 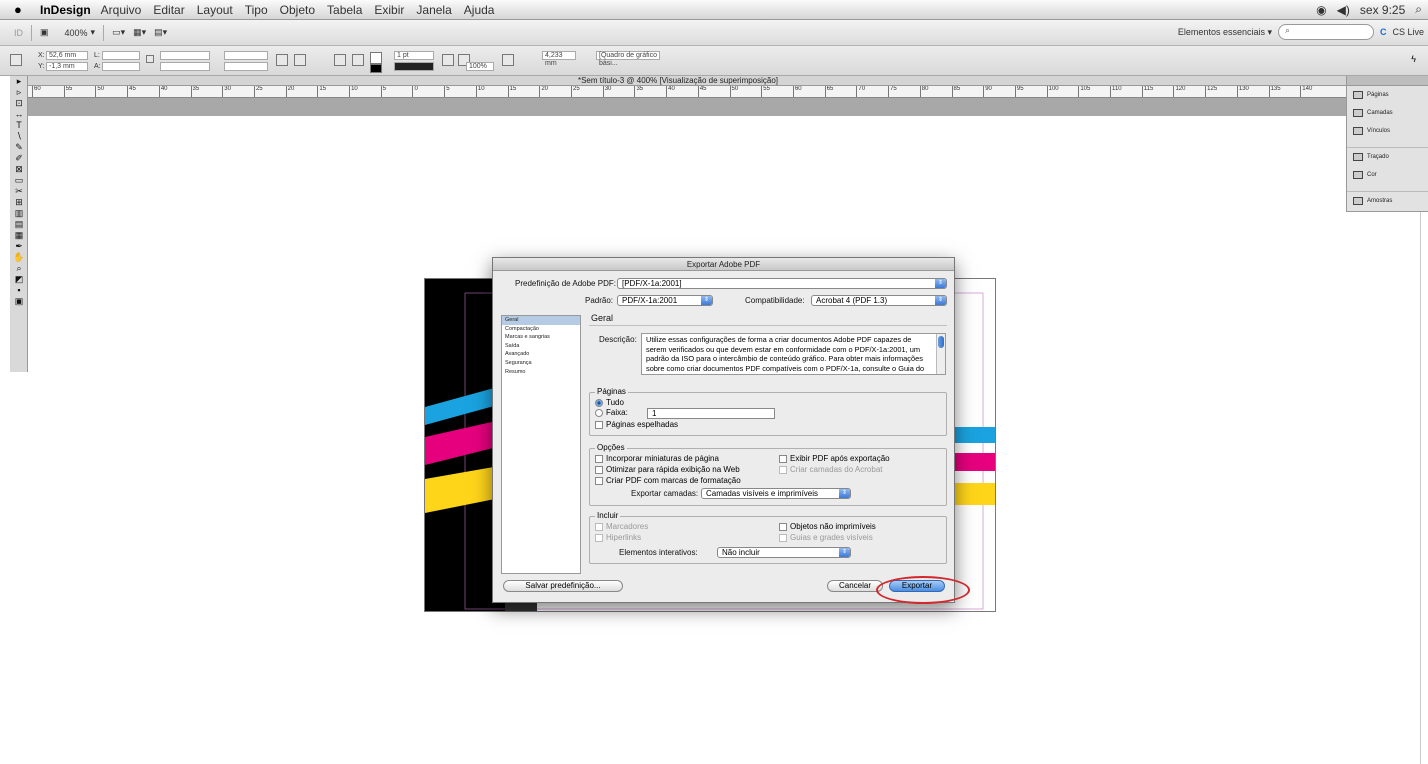 I want to click on select-content-icon, so click(x=358, y=60).